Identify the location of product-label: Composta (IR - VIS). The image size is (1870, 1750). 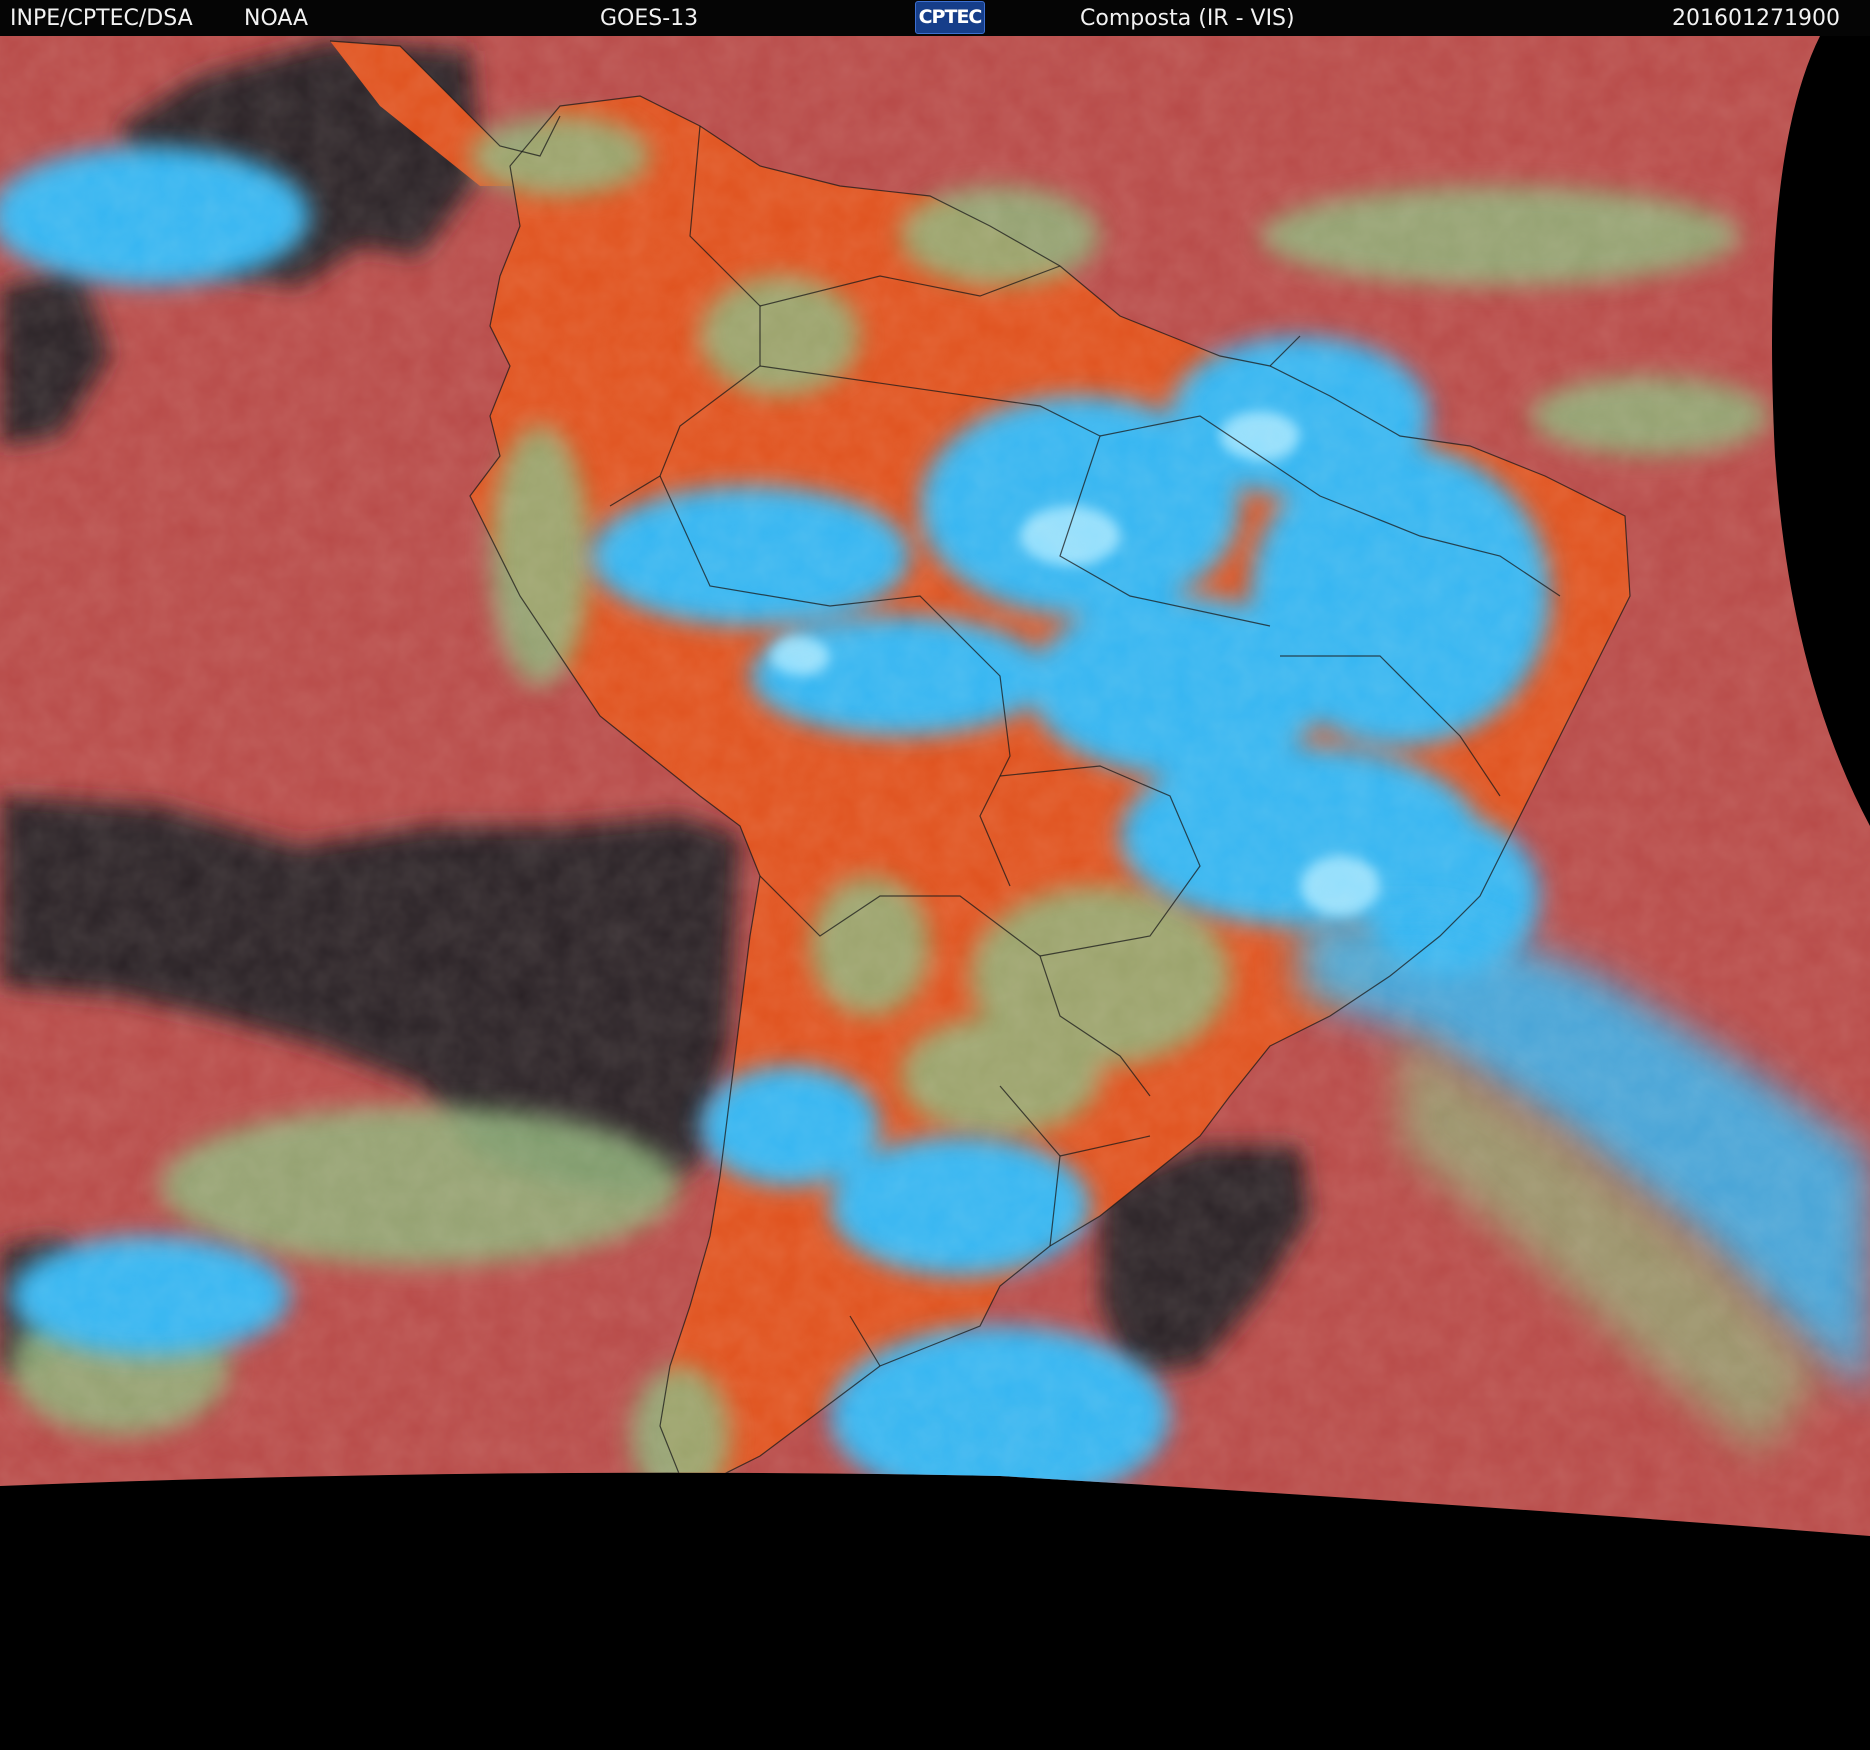
(1187, 18).